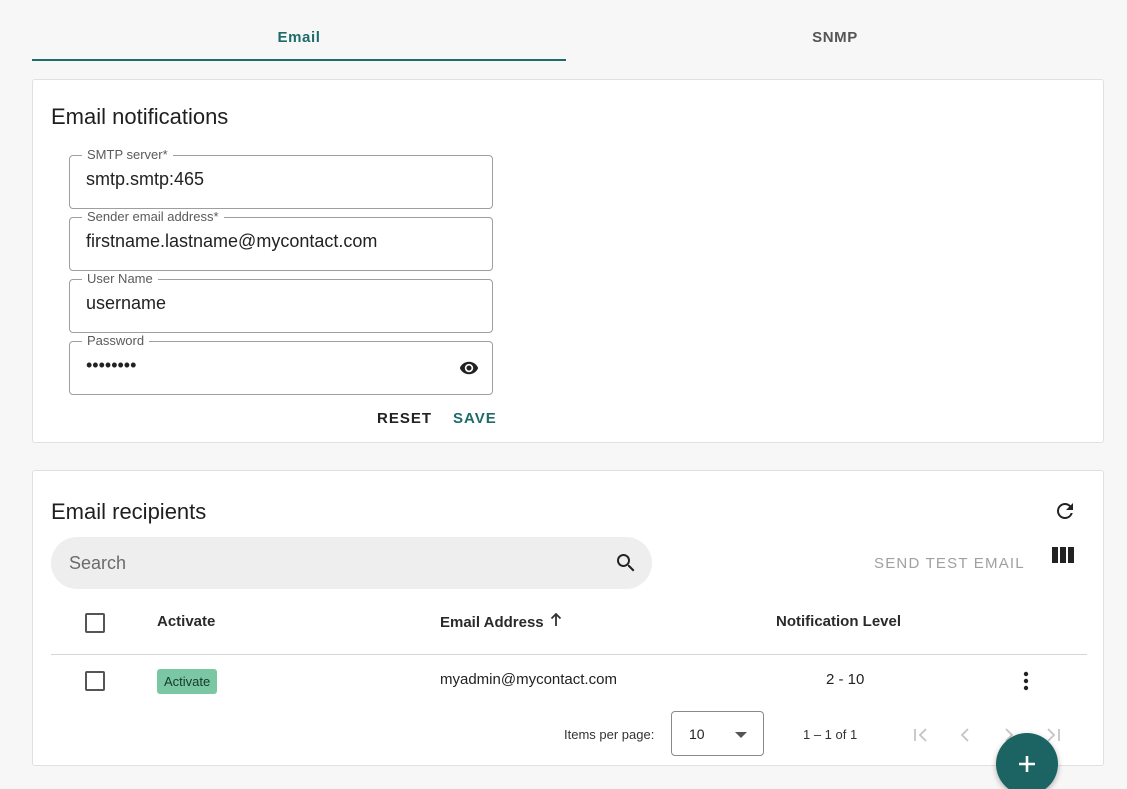 The width and height of the screenshot is (1127, 789). Describe the element at coordinates (116, 341) in the screenshot. I see `password-label: Password` at that location.